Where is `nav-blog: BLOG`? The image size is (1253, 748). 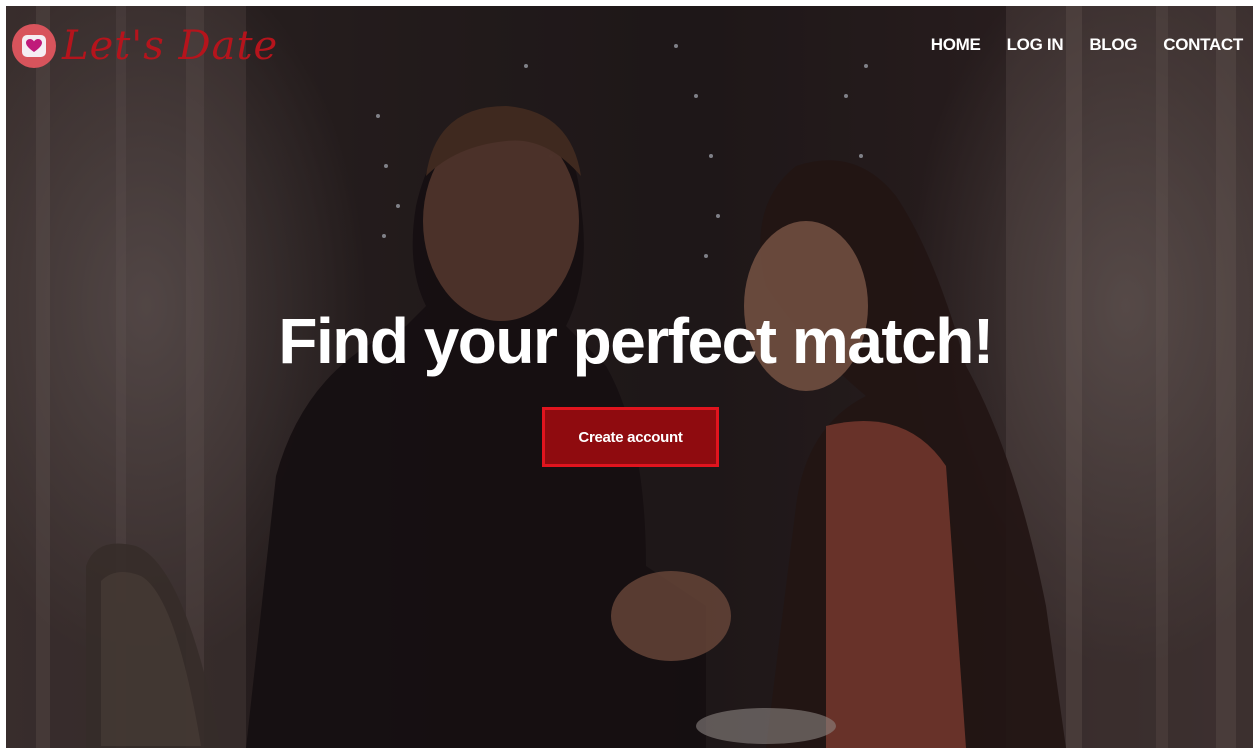
nav-blog: BLOG is located at coordinates (1113, 44).